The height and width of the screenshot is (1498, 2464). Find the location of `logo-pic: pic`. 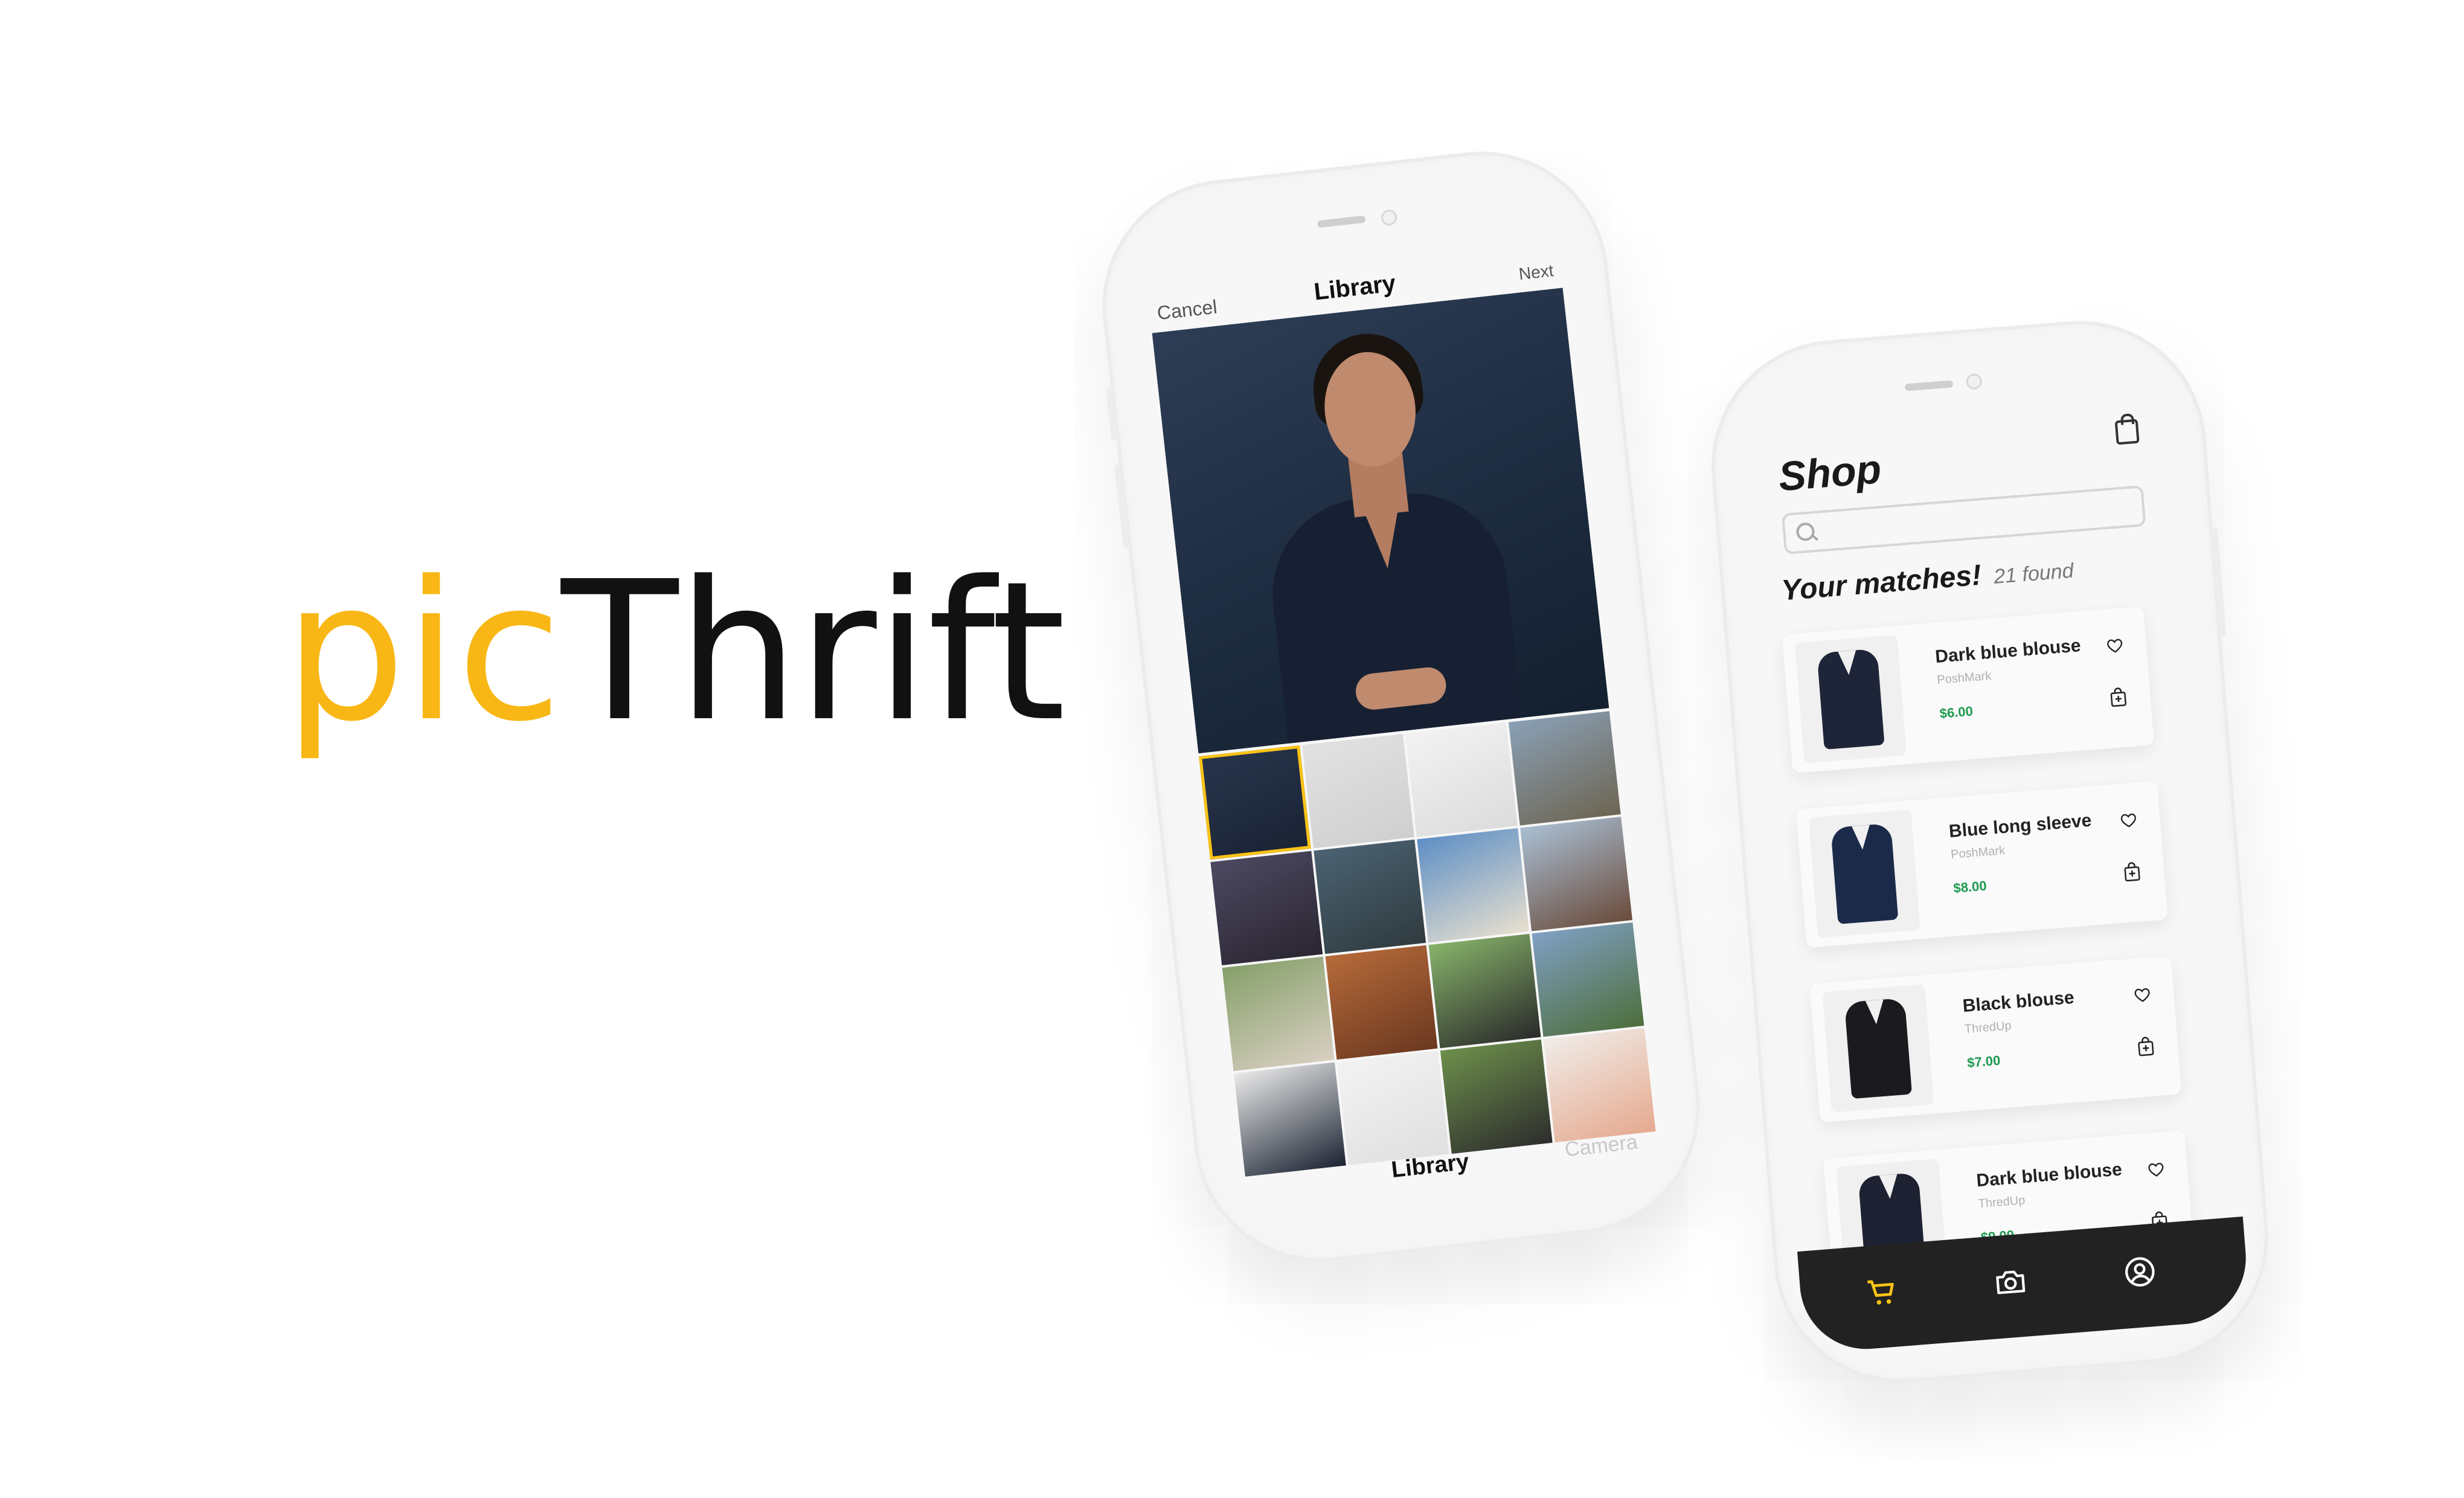

logo-pic: pic is located at coordinates (423, 652).